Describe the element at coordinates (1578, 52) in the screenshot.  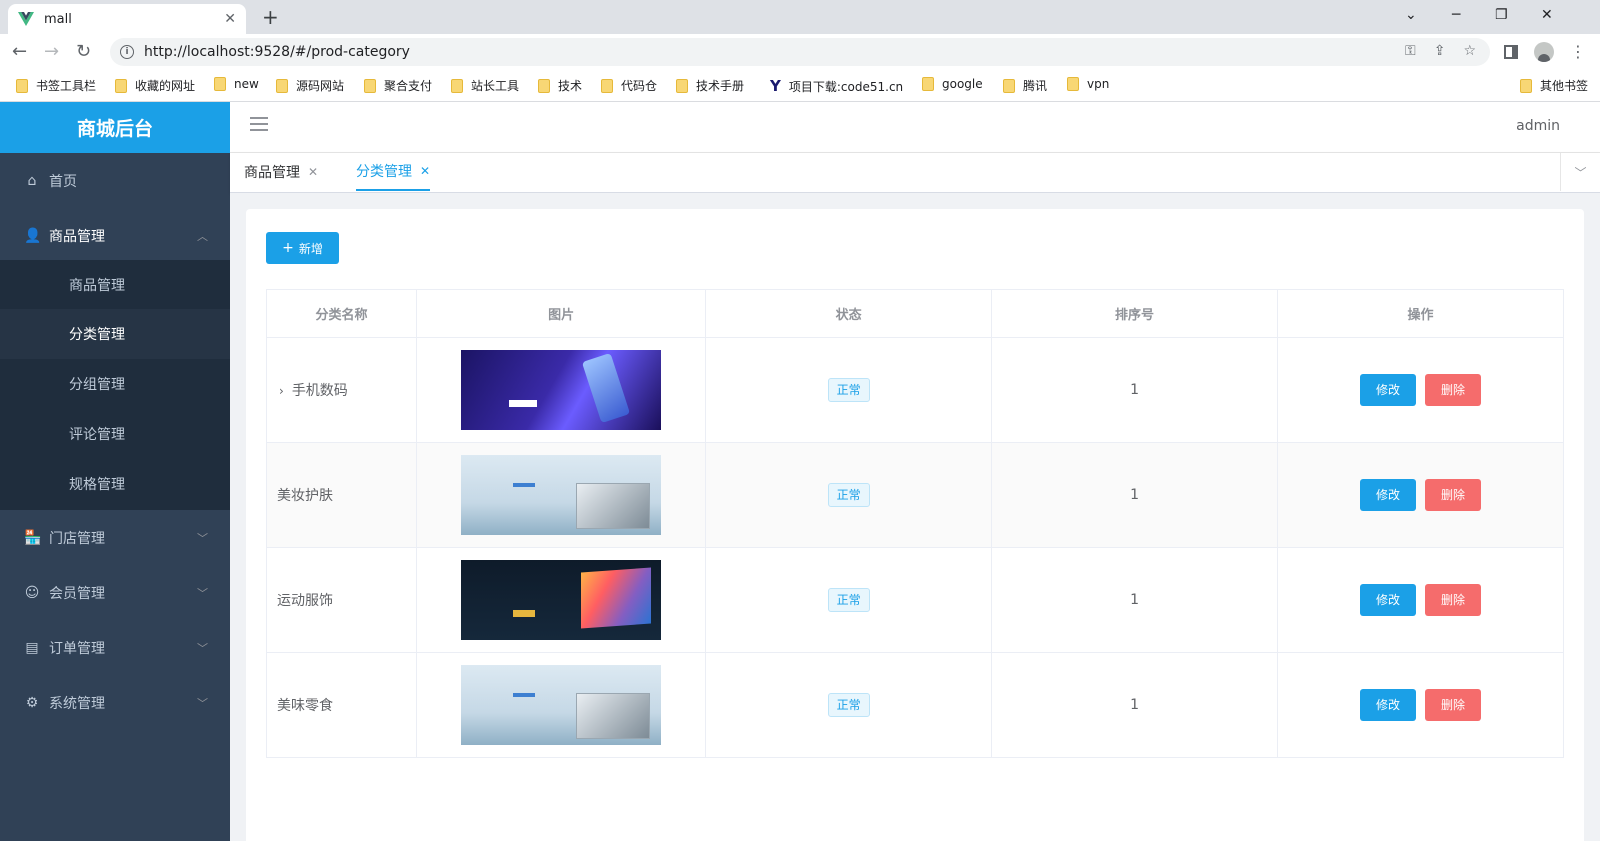
I see `menu-kebab-icon: ⋮` at that location.